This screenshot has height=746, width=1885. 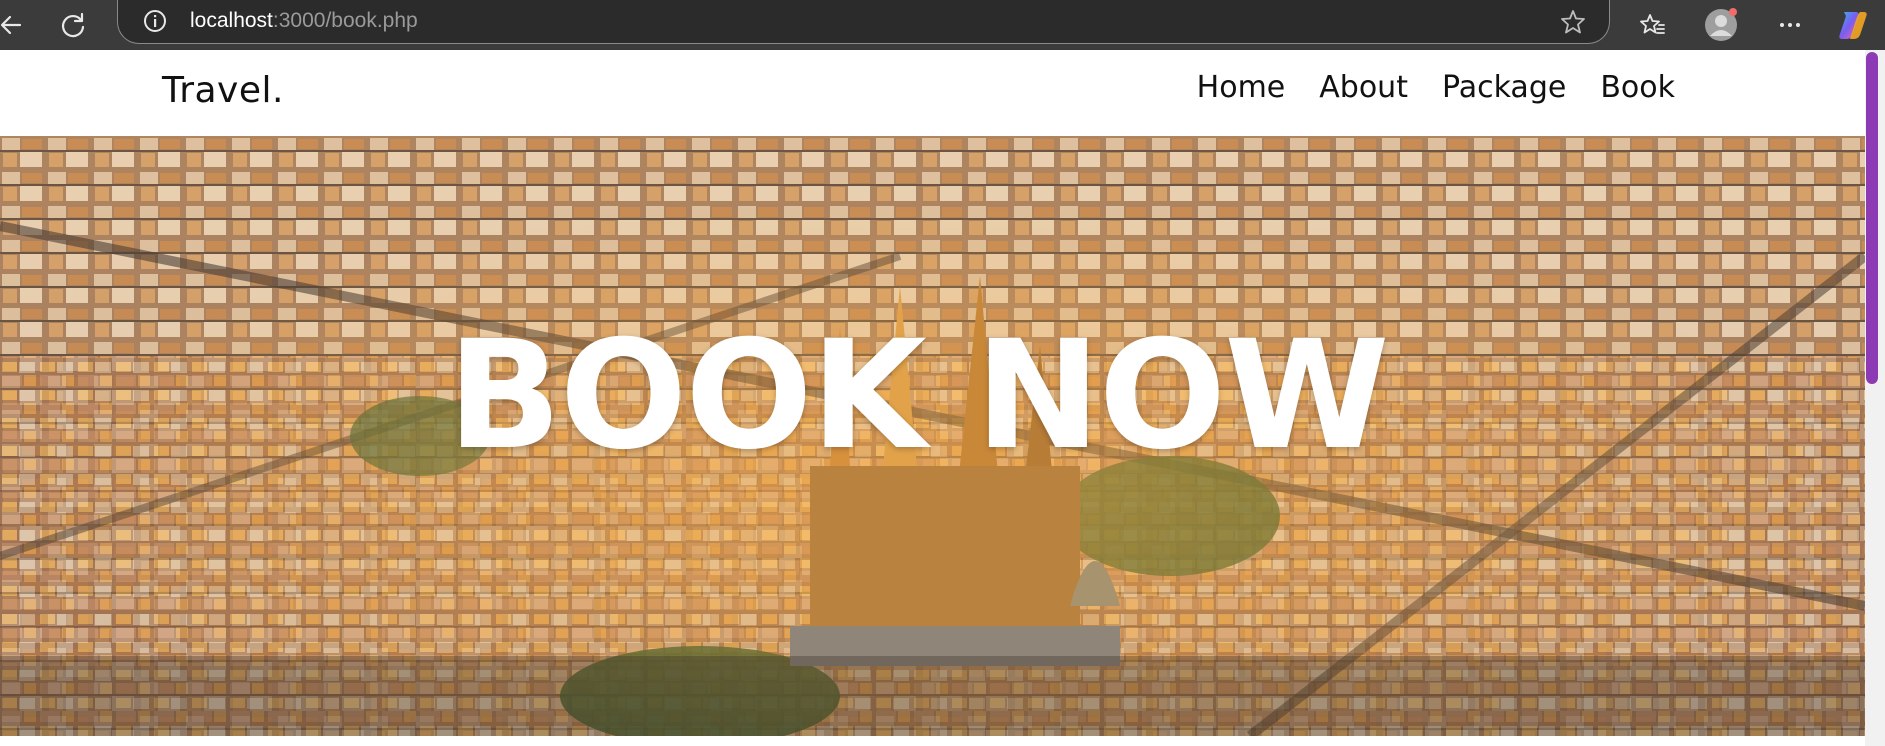 I want to click on scrollbar-thumb, so click(x=1872, y=218).